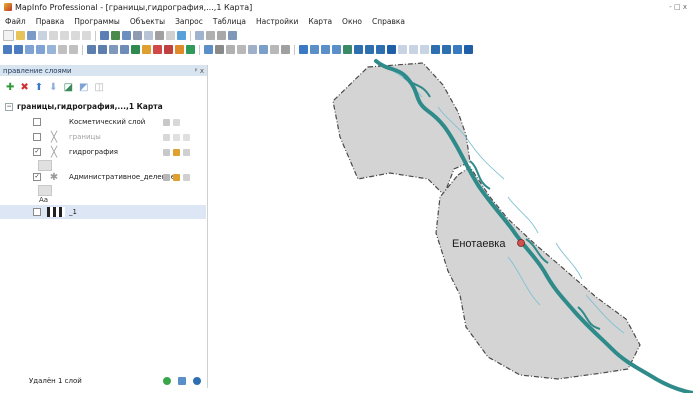  What do you see at coordinates (336, 49) in the screenshot?
I see `arc-tool-icon` at bounding box center [336, 49].